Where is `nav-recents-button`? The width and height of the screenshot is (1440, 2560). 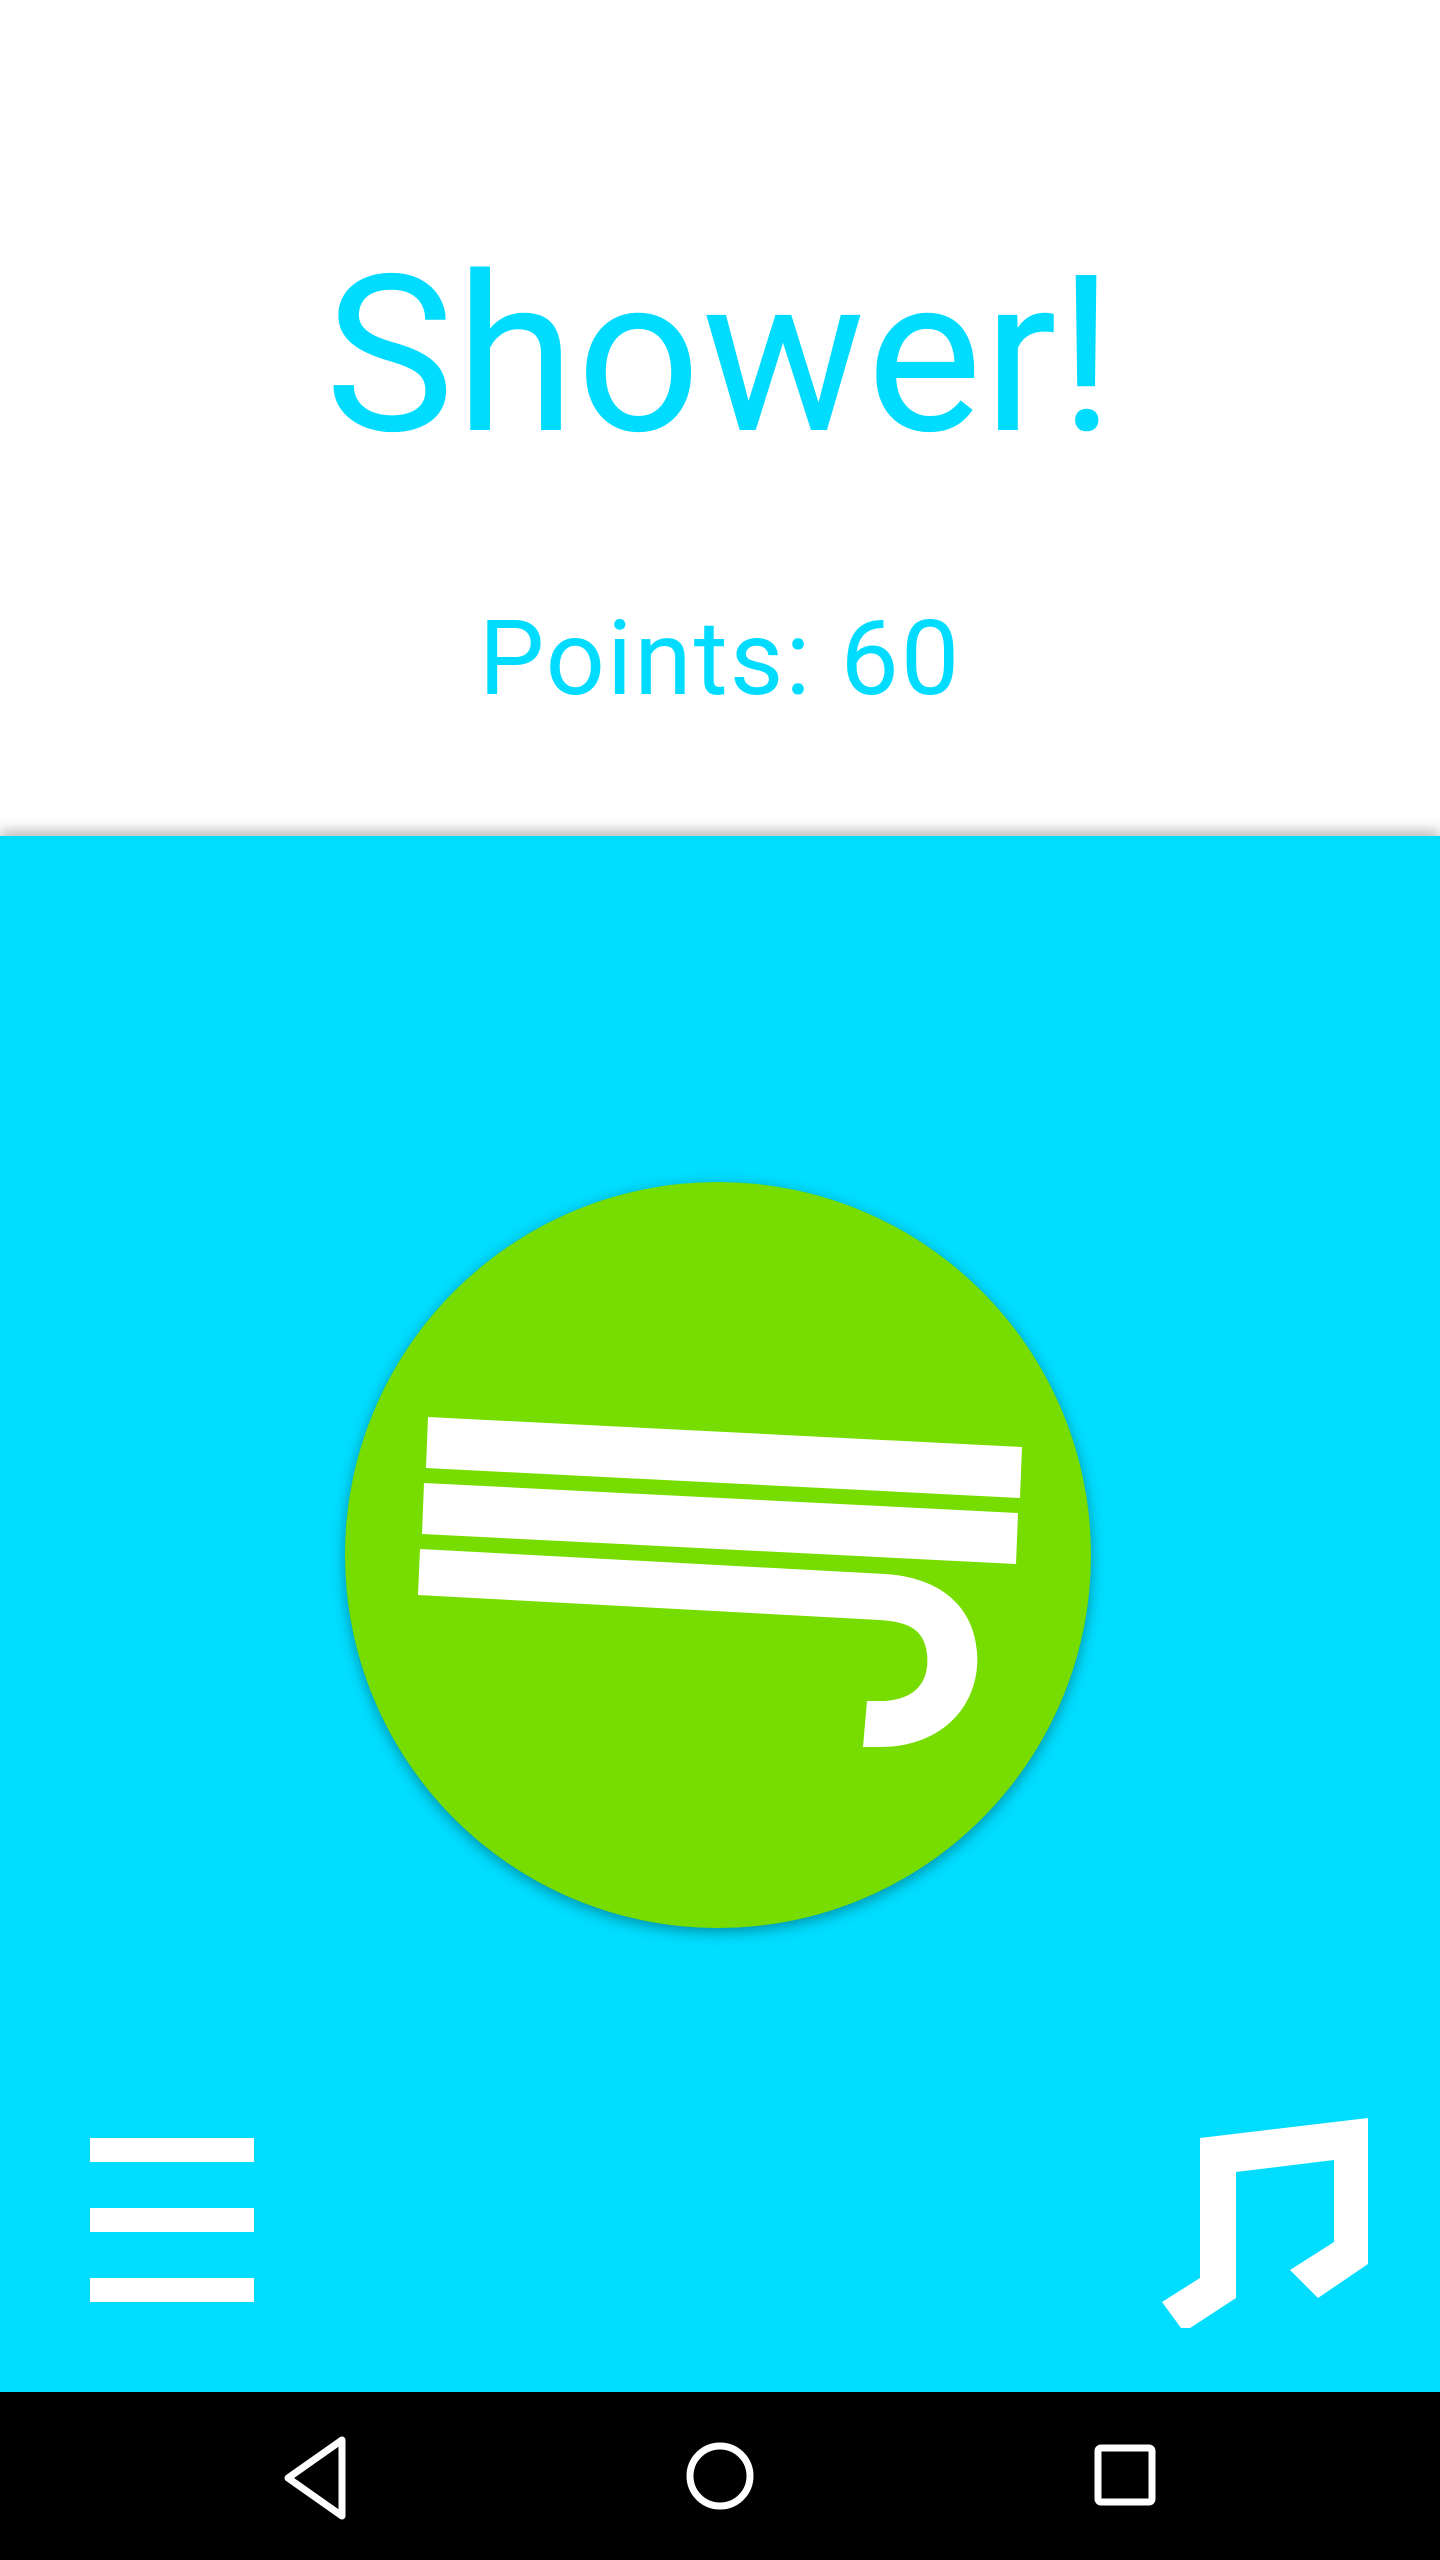
nav-recents-button is located at coordinates (1124, 2478).